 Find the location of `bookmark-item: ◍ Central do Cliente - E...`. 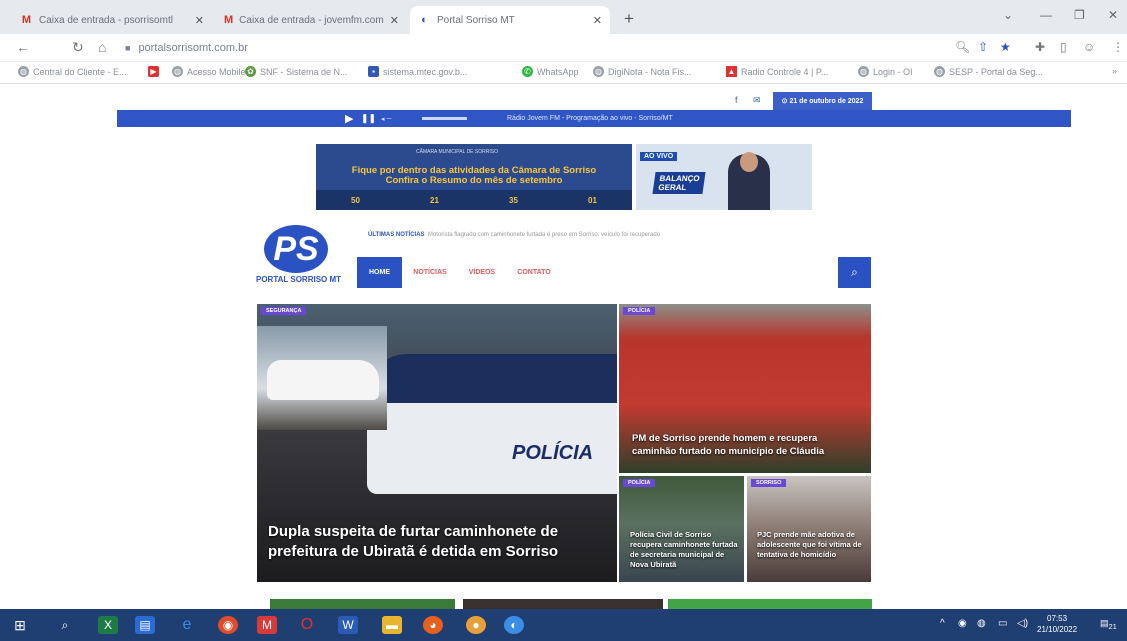

bookmark-item: ◍ Central do Cliente - E... is located at coordinates (72, 71).